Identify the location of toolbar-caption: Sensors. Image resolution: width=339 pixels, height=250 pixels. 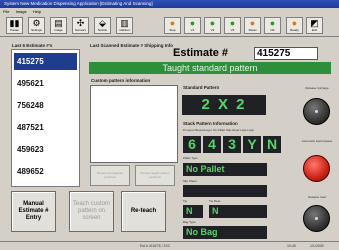
(80, 30).